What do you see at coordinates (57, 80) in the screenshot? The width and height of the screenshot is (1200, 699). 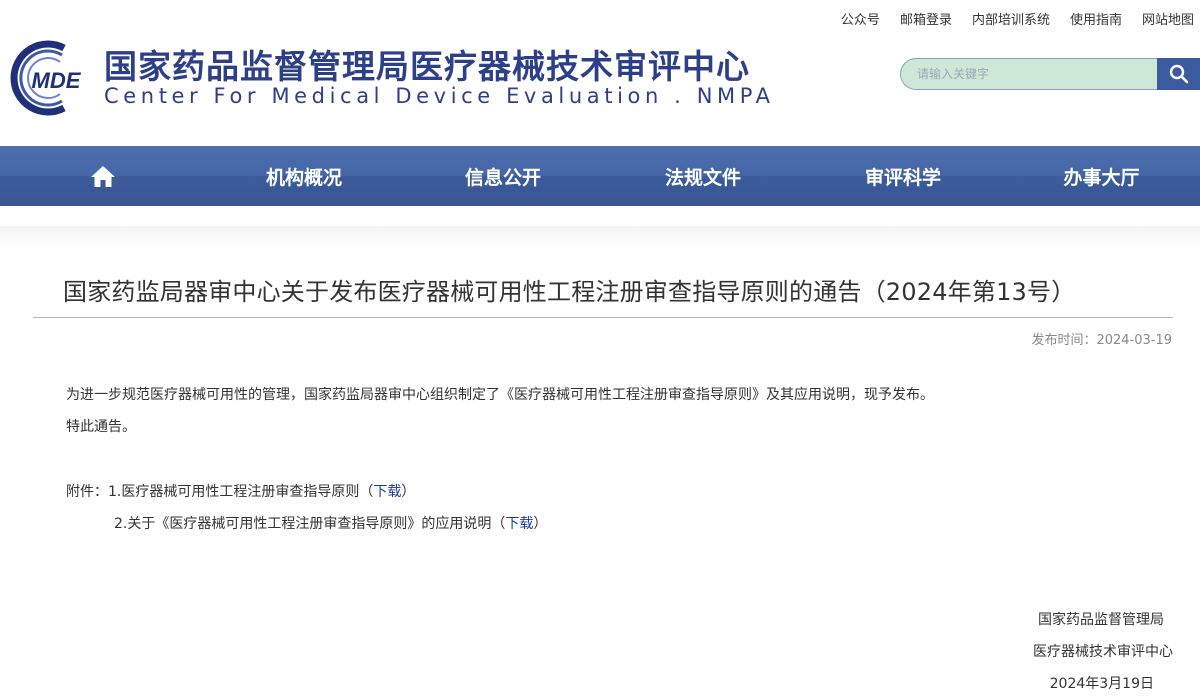 I see `logo-text: MDE` at bounding box center [57, 80].